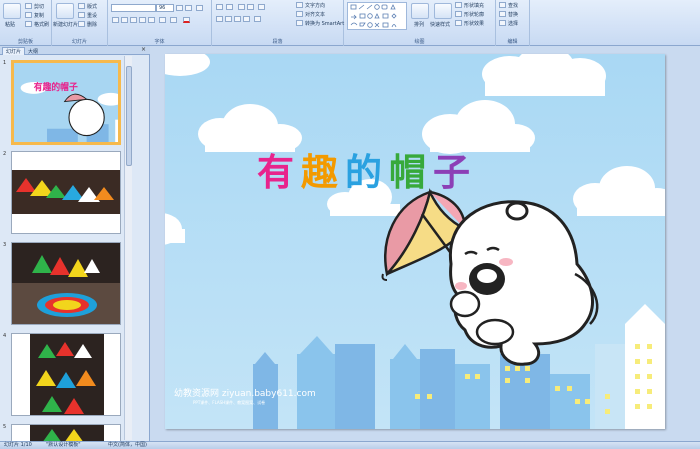 Image resolution: width=700 pixels, height=449 pixels. I want to click on copy-icon, so click(28, 15).